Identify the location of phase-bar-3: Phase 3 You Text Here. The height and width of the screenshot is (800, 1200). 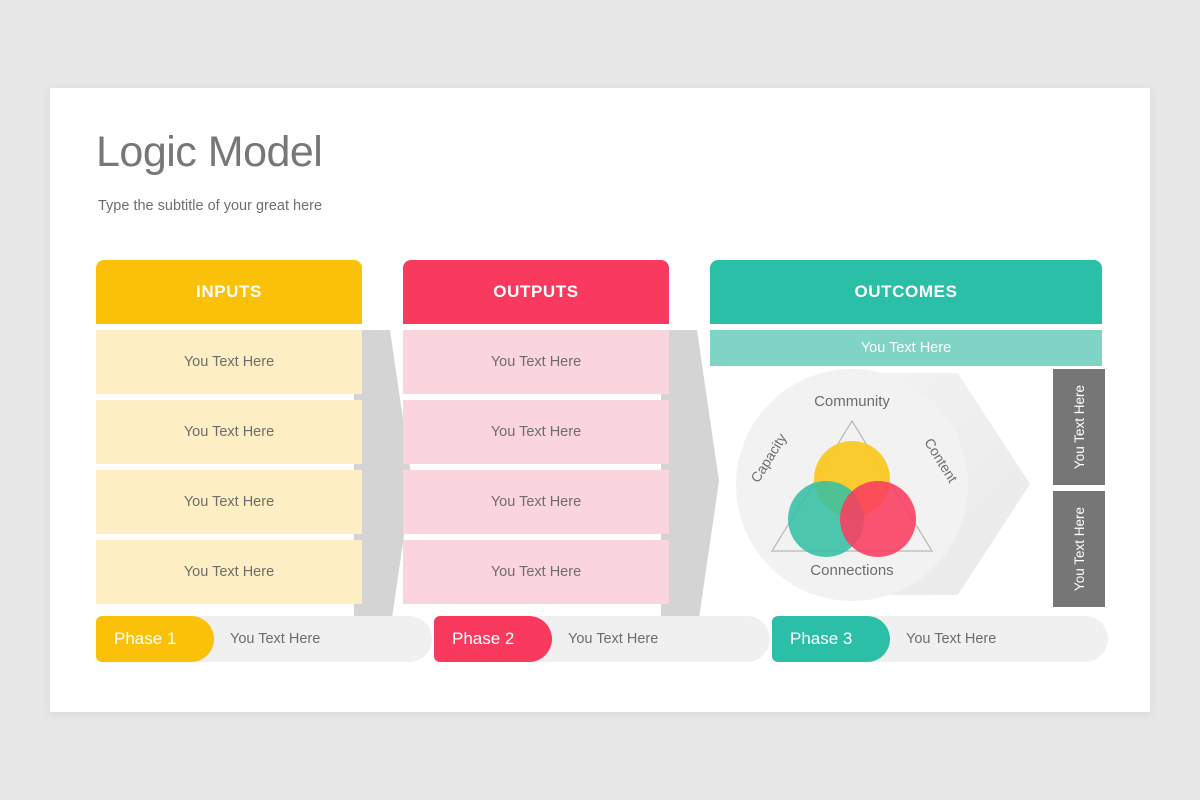
(940, 639).